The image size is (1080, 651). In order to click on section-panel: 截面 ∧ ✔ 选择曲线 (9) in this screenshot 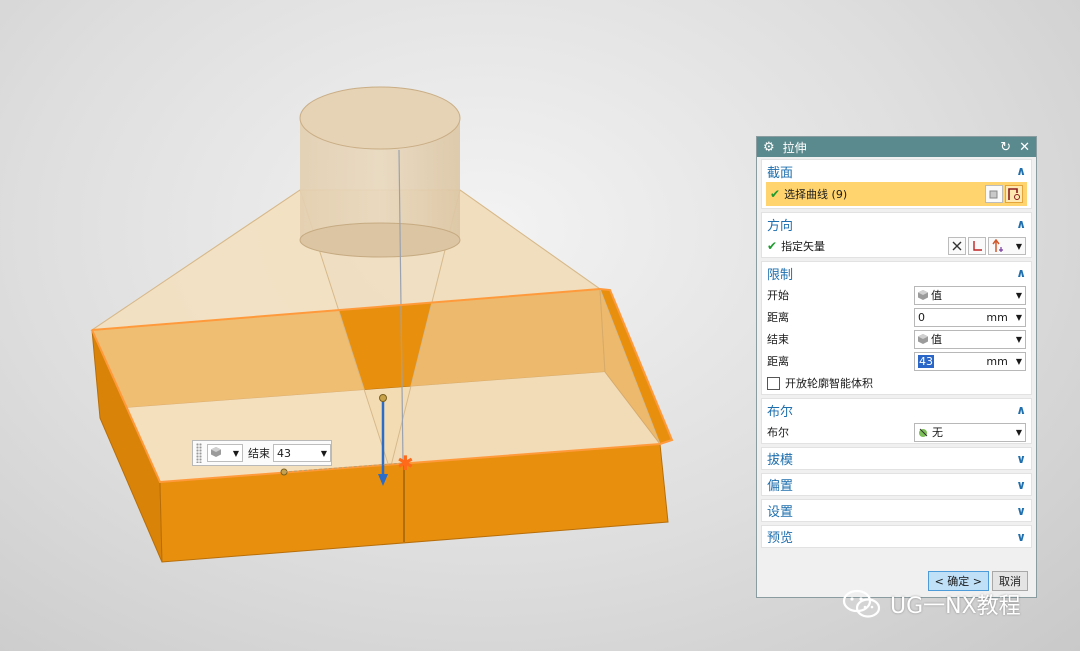, I will do `click(896, 184)`.